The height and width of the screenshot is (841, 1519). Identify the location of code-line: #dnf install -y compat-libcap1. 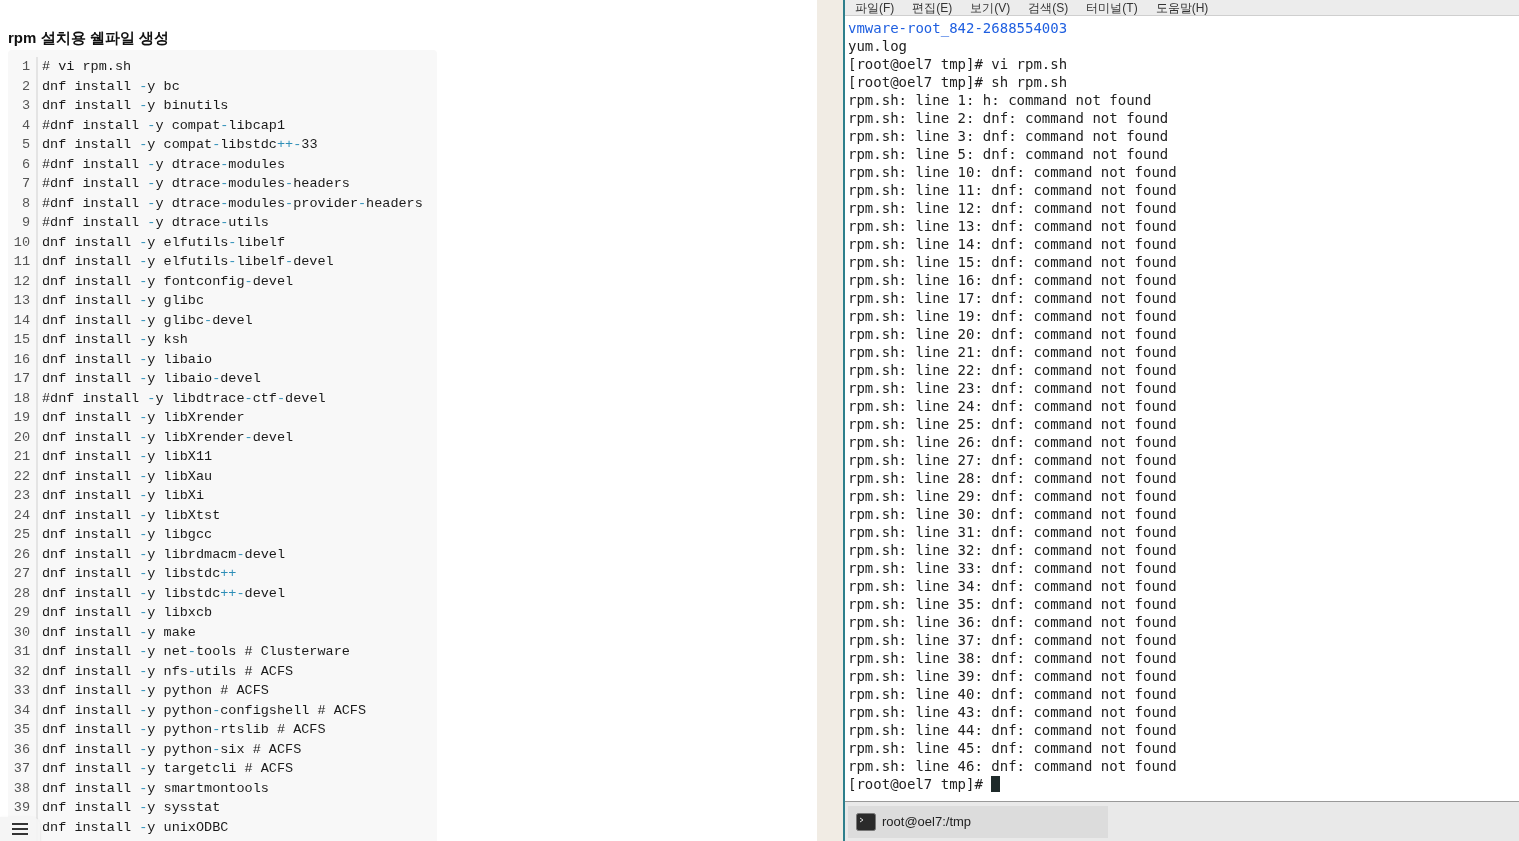
(164, 125).